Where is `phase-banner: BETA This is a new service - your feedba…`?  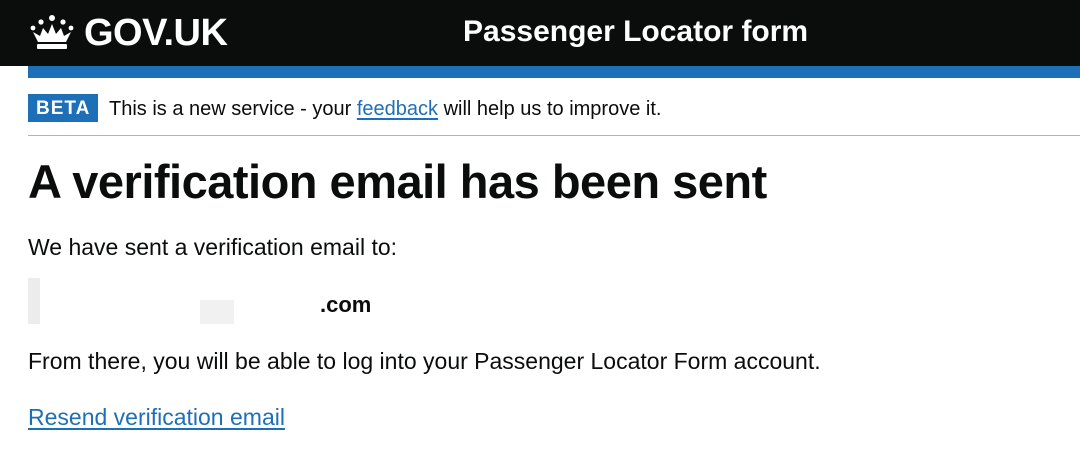 phase-banner: BETA This is a new service - your feedba… is located at coordinates (554, 115).